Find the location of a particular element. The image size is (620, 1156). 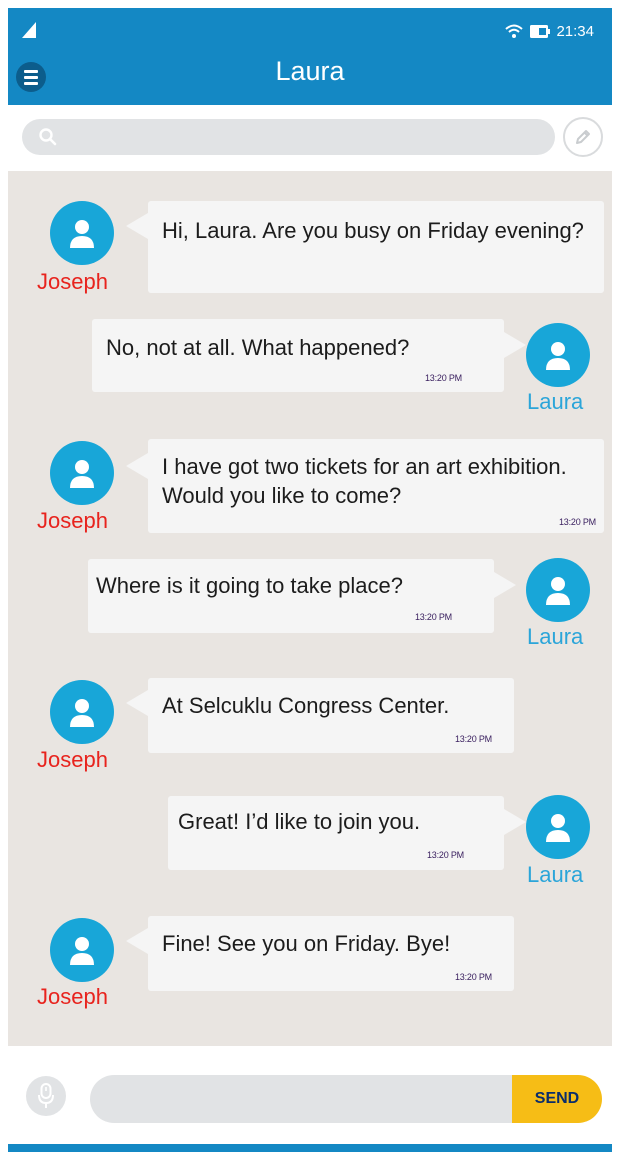

search-bar is located at coordinates (310, 138).